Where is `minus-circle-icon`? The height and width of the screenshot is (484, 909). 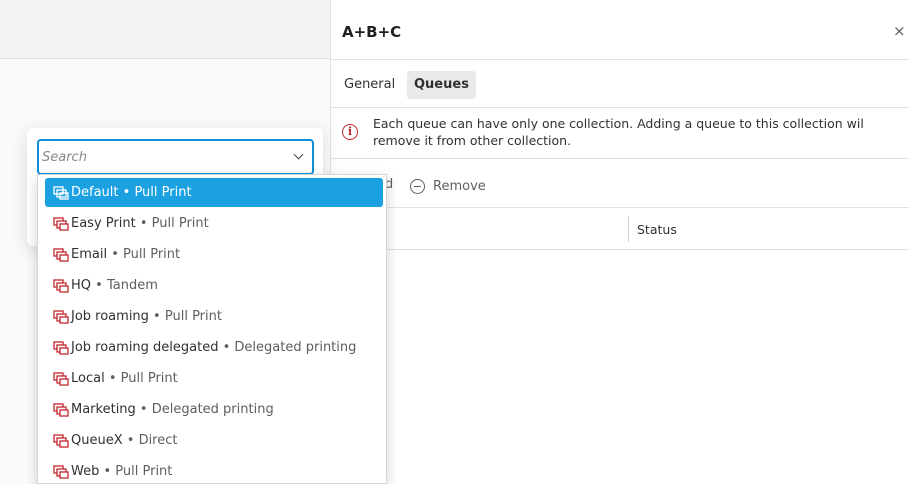 minus-circle-icon is located at coordinates (417, 186).